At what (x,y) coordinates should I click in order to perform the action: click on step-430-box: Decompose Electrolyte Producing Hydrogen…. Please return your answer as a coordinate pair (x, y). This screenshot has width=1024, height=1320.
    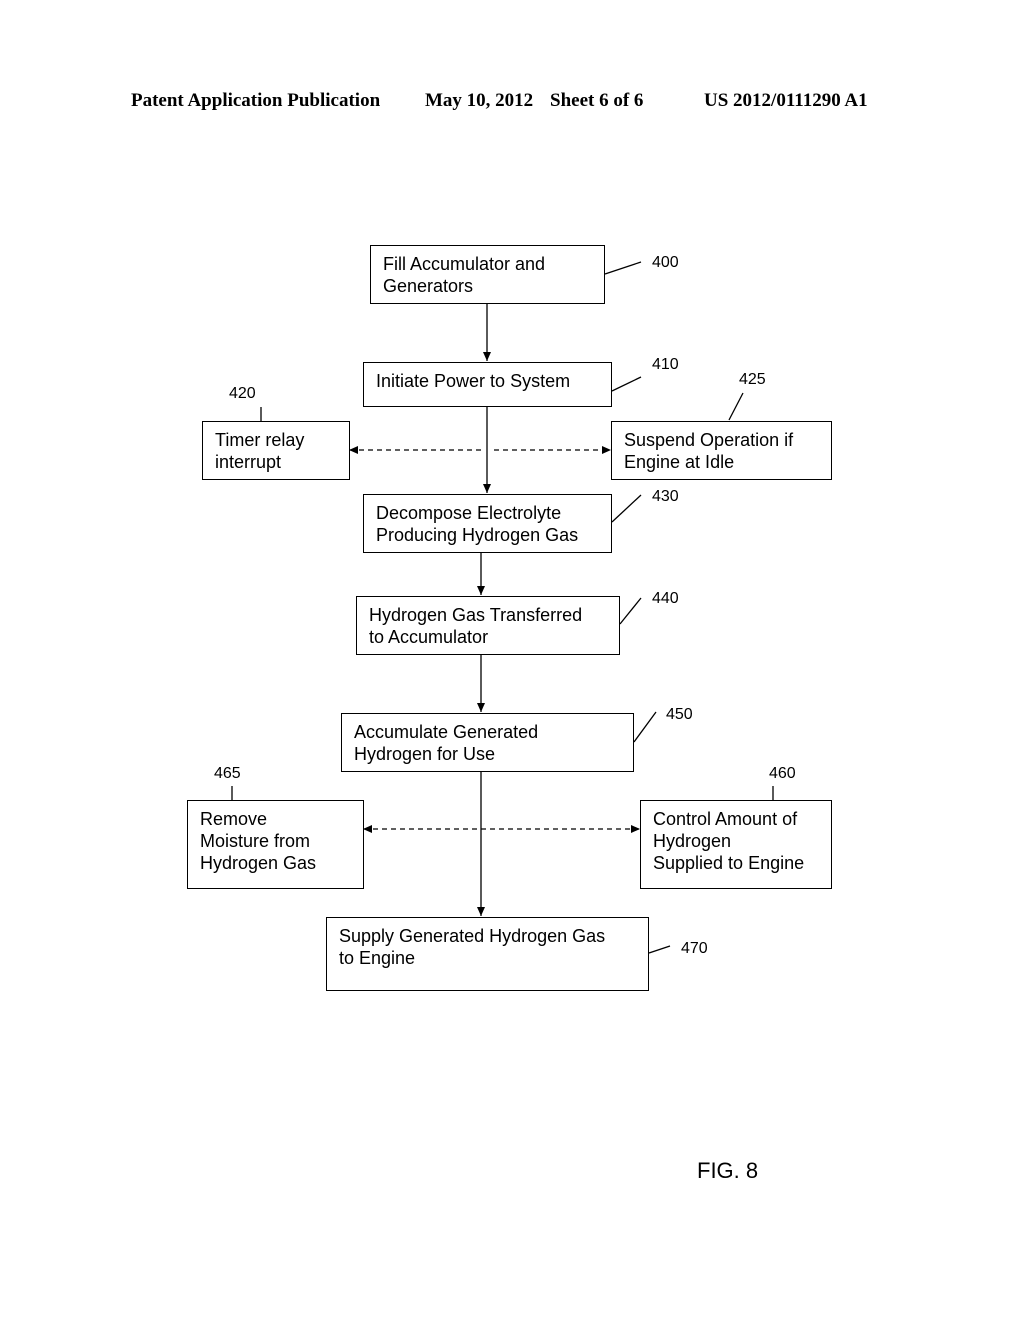
    Looking at the image, I should click on (487, 523).